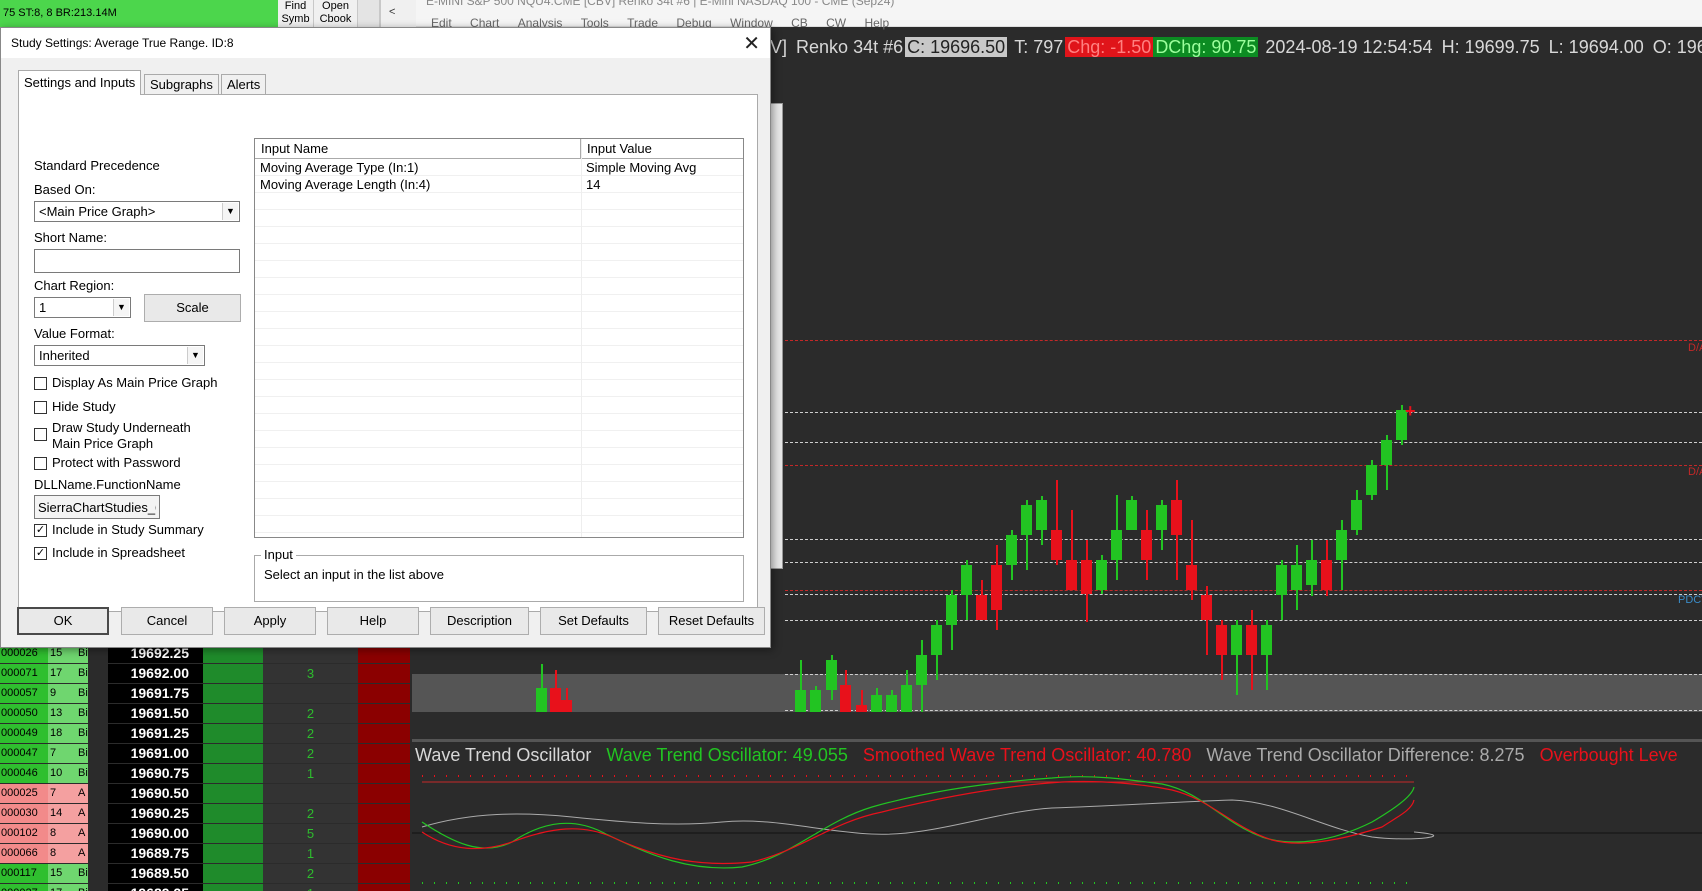 This screenshot has width=1702, height=891. Describe the element at coordinates (662, 149) in the screenshot. I see `grid-header-value: Input Value` at that location.